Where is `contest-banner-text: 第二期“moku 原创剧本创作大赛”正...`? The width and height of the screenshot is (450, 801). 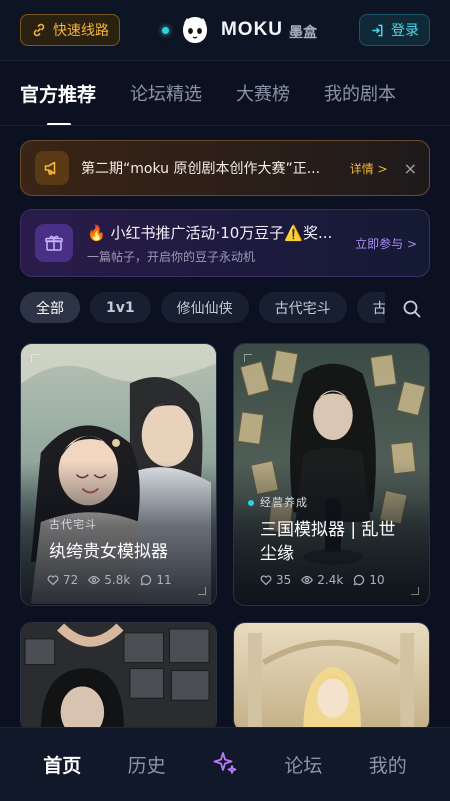 contest-banner-text: 第二期“moku 原创剧本创作大赛”正... is located at coordinates (201, 169).